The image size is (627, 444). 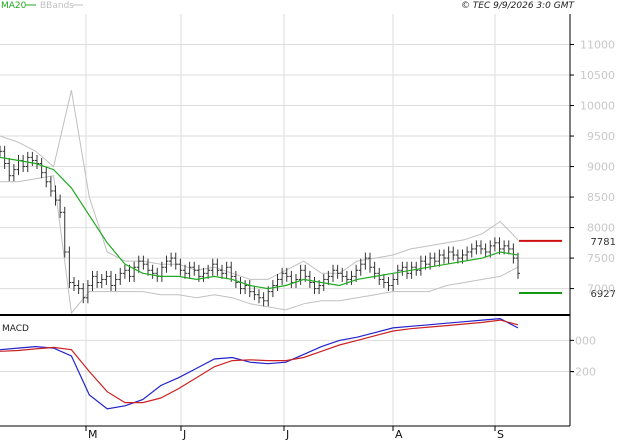 I want to click on x-axis: MJJAS, so click(x=285, y=433).